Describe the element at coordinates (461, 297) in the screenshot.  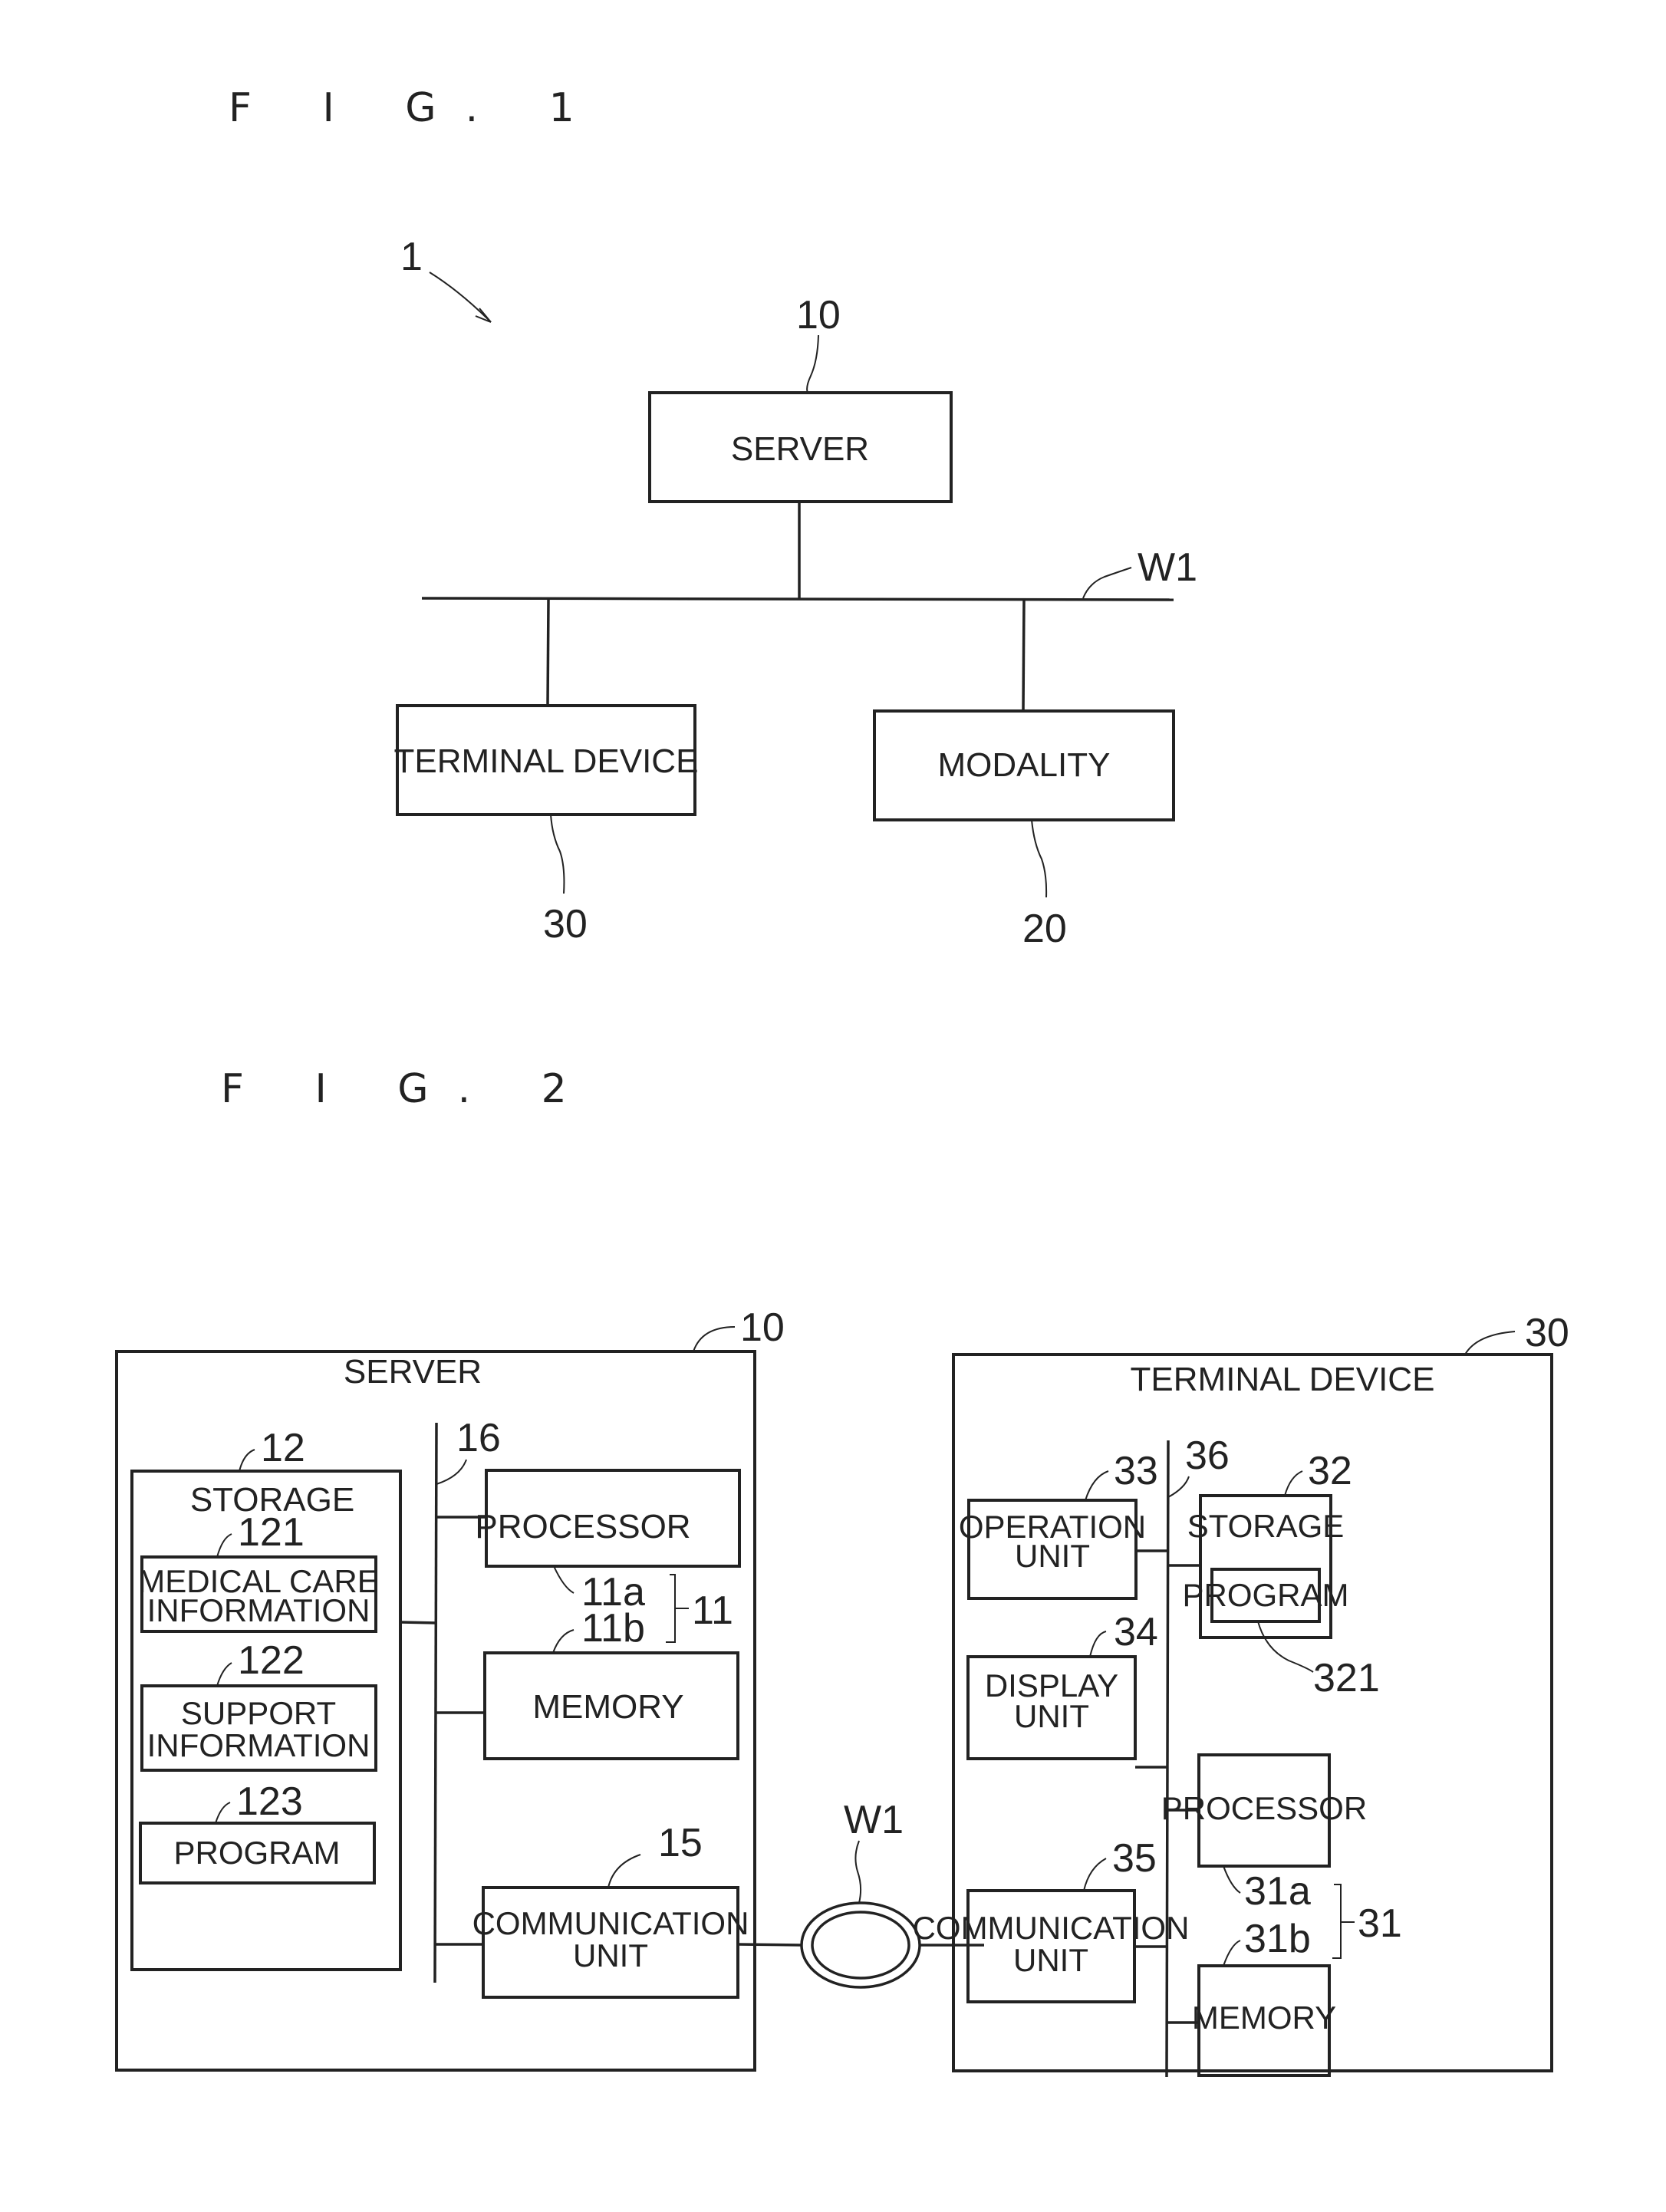
I see `fig1-system-arrow` at that location.